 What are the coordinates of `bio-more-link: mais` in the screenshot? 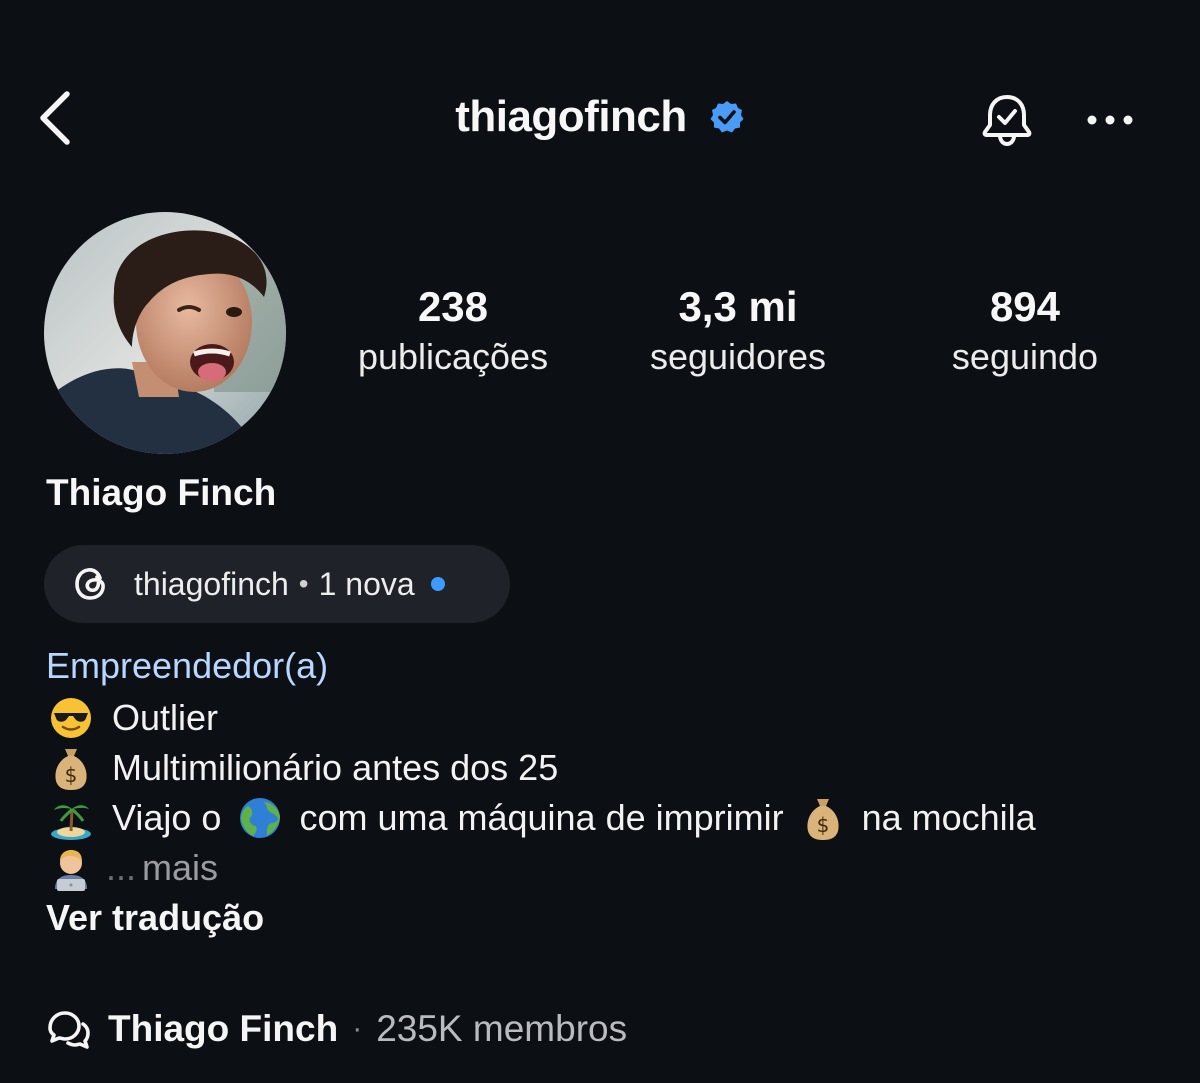 It's located at (180, 868).